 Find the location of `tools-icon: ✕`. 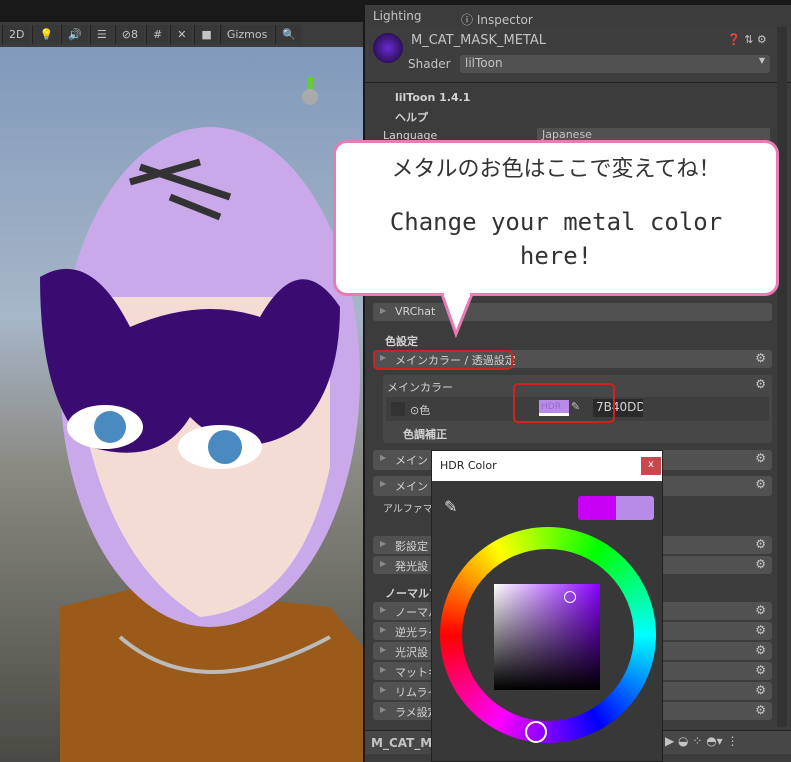

tools-icon: ✕ is located at coordinates (181, 34).